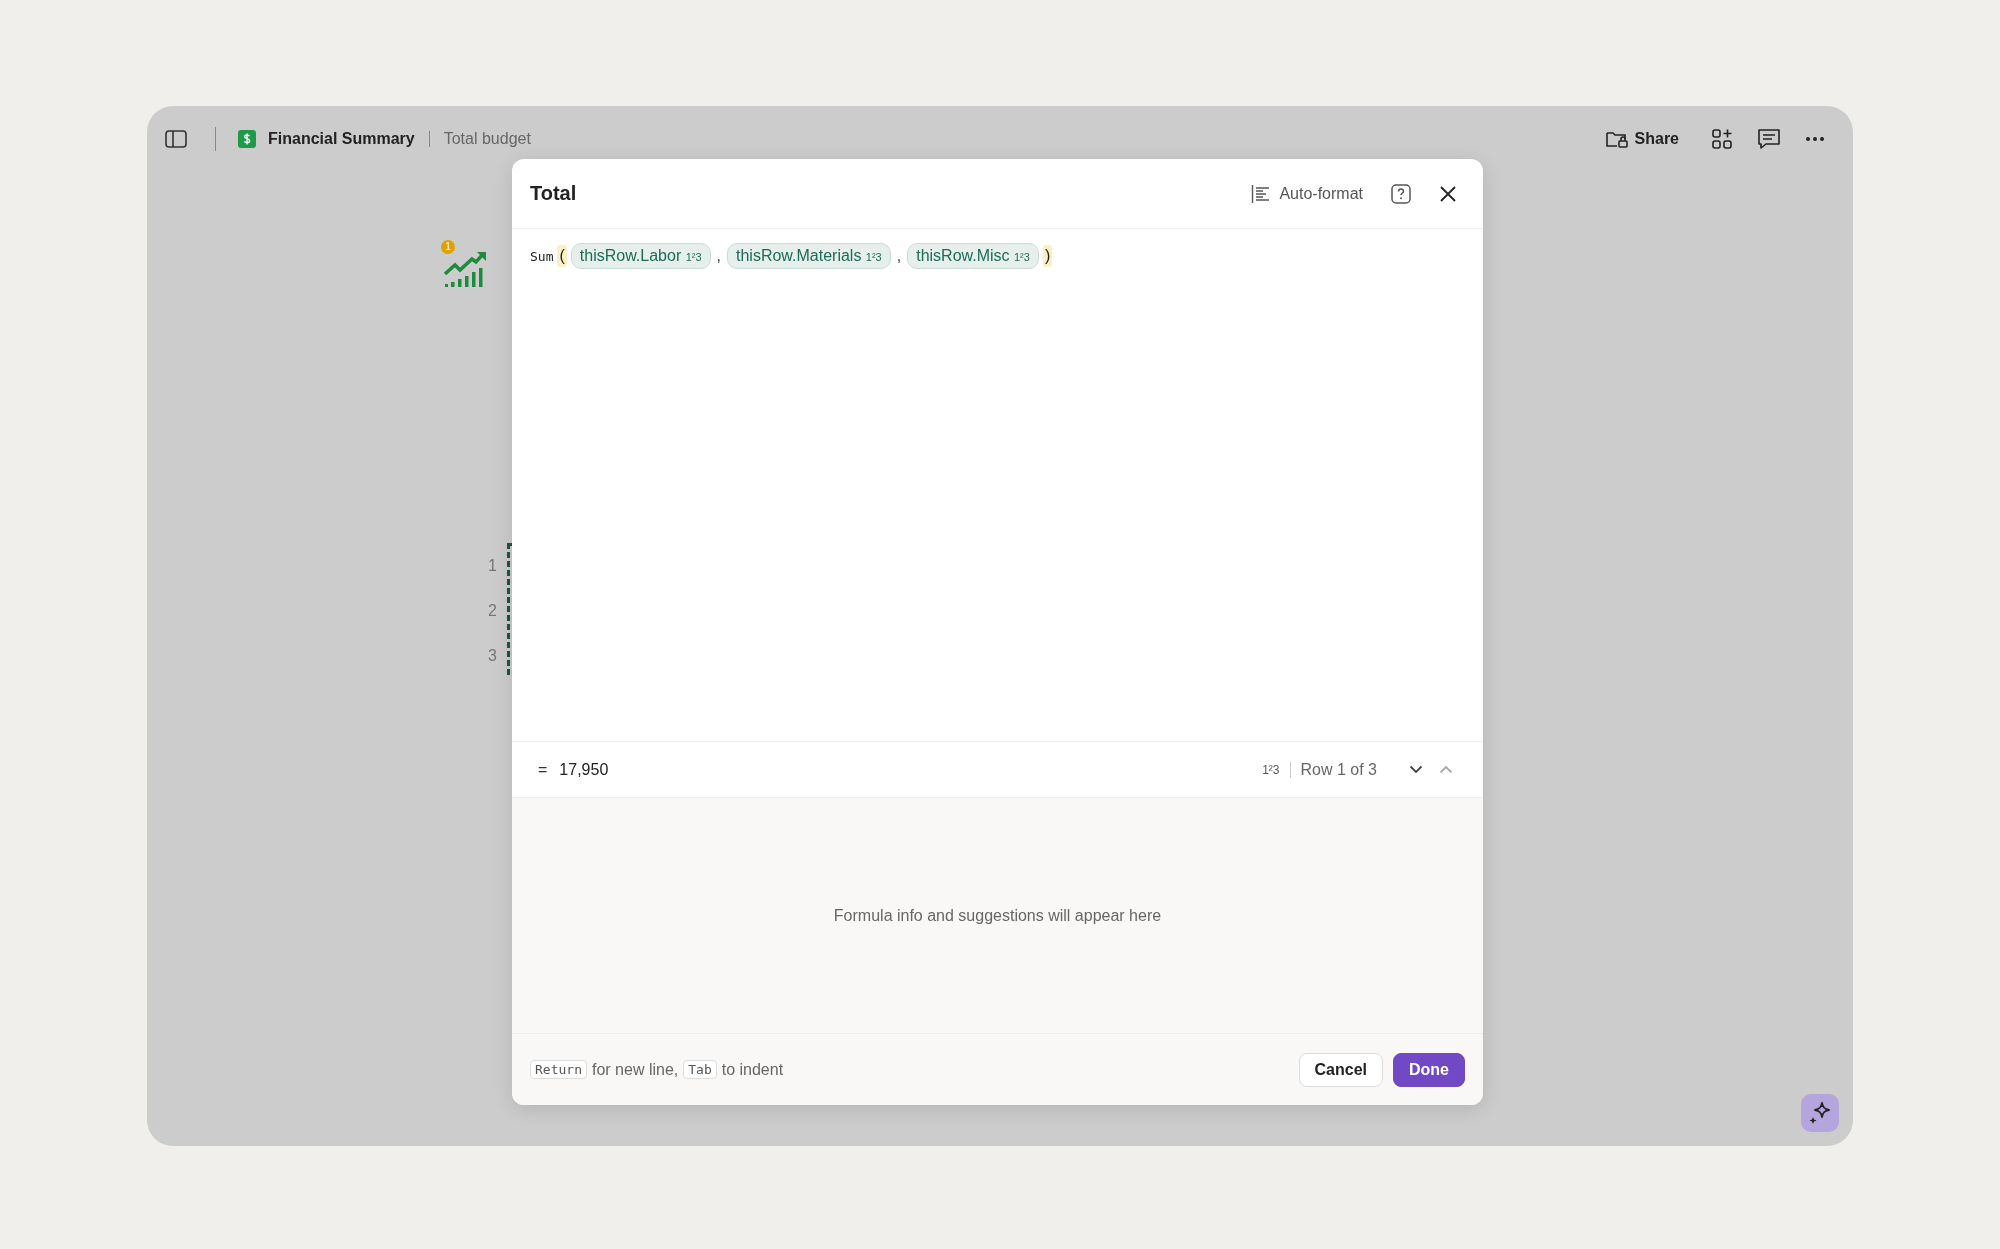  I want to click on parenthesis: ), so click(1047, 256).